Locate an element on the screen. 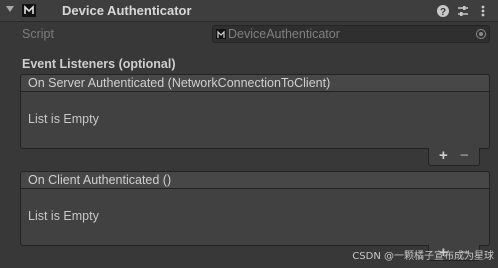 The width and height of the screenshot is (498, 268). script-object-field: DeviceAuthenticator is located at coordinates (351, 34).